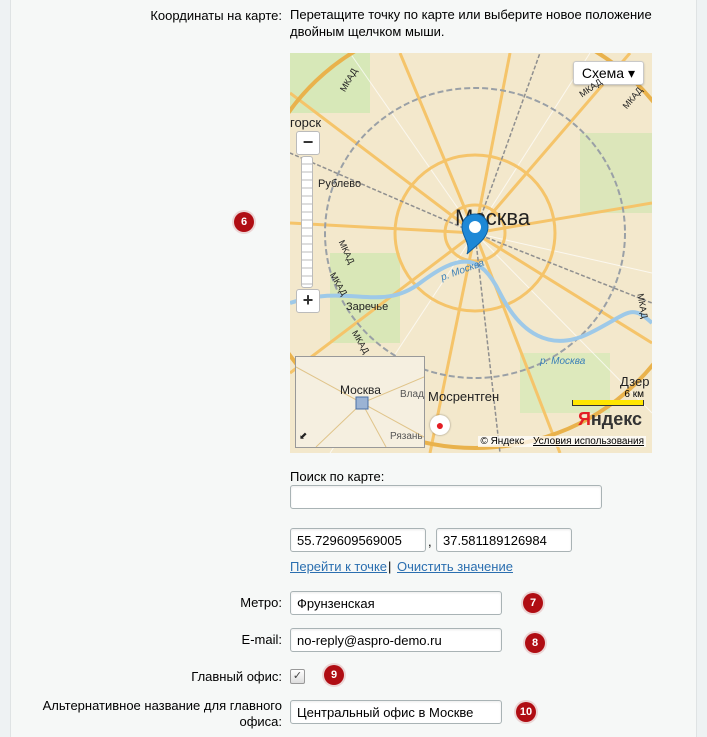  What do you see at coordinates (261, 639) in the screenshot?
I see `email-label: E-mail:` at bounding box center [261, 639].